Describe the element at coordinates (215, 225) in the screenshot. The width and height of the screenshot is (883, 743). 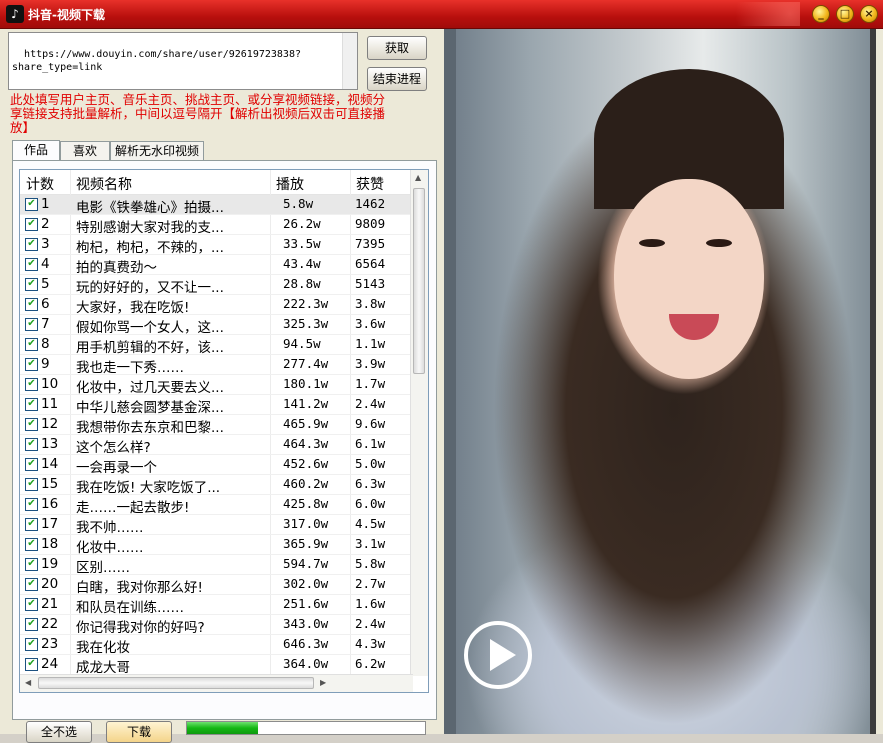
I see `table-row: ✔ 2 特别感谢大家对我的支... 26.2w 9809` at that location.